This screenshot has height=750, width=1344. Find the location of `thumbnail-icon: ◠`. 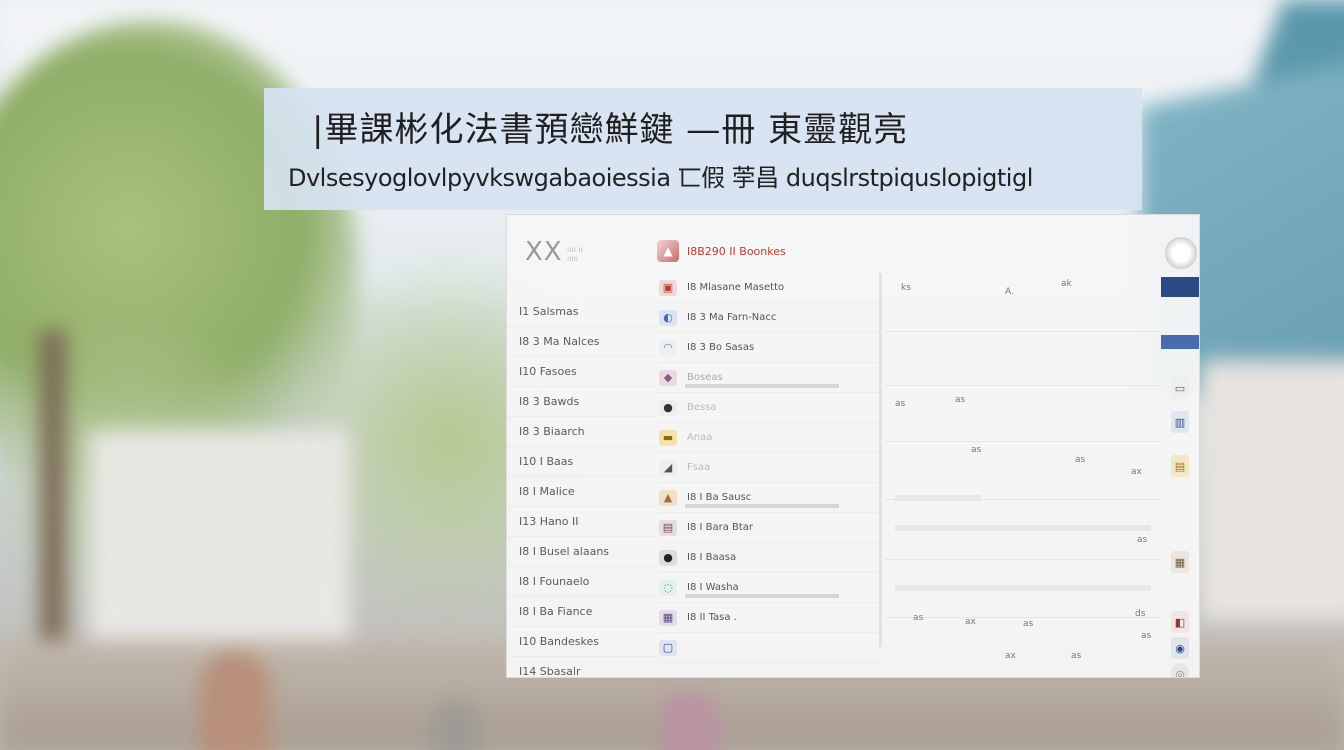

thumbnail-icon: ◠ is located at coordinates (668, 347).